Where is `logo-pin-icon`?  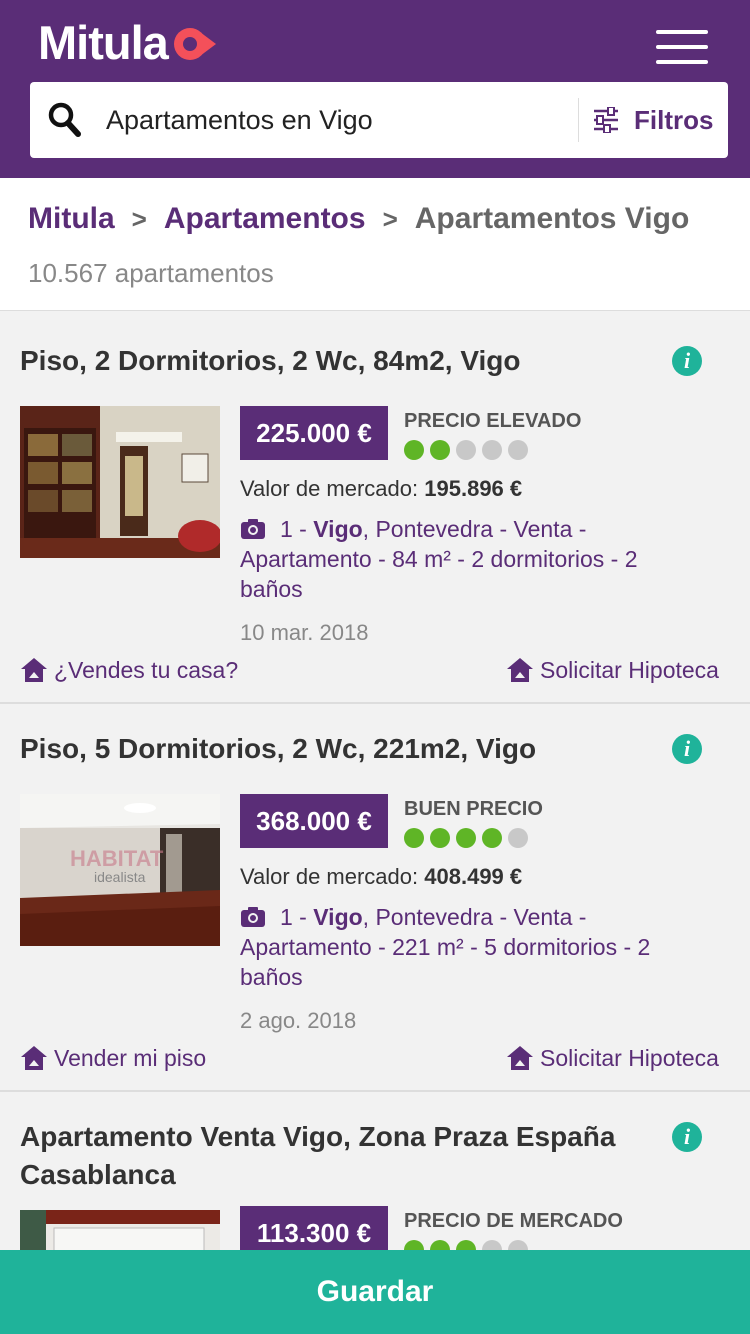 logo-pin-icon is located at coordinates (194, 44).